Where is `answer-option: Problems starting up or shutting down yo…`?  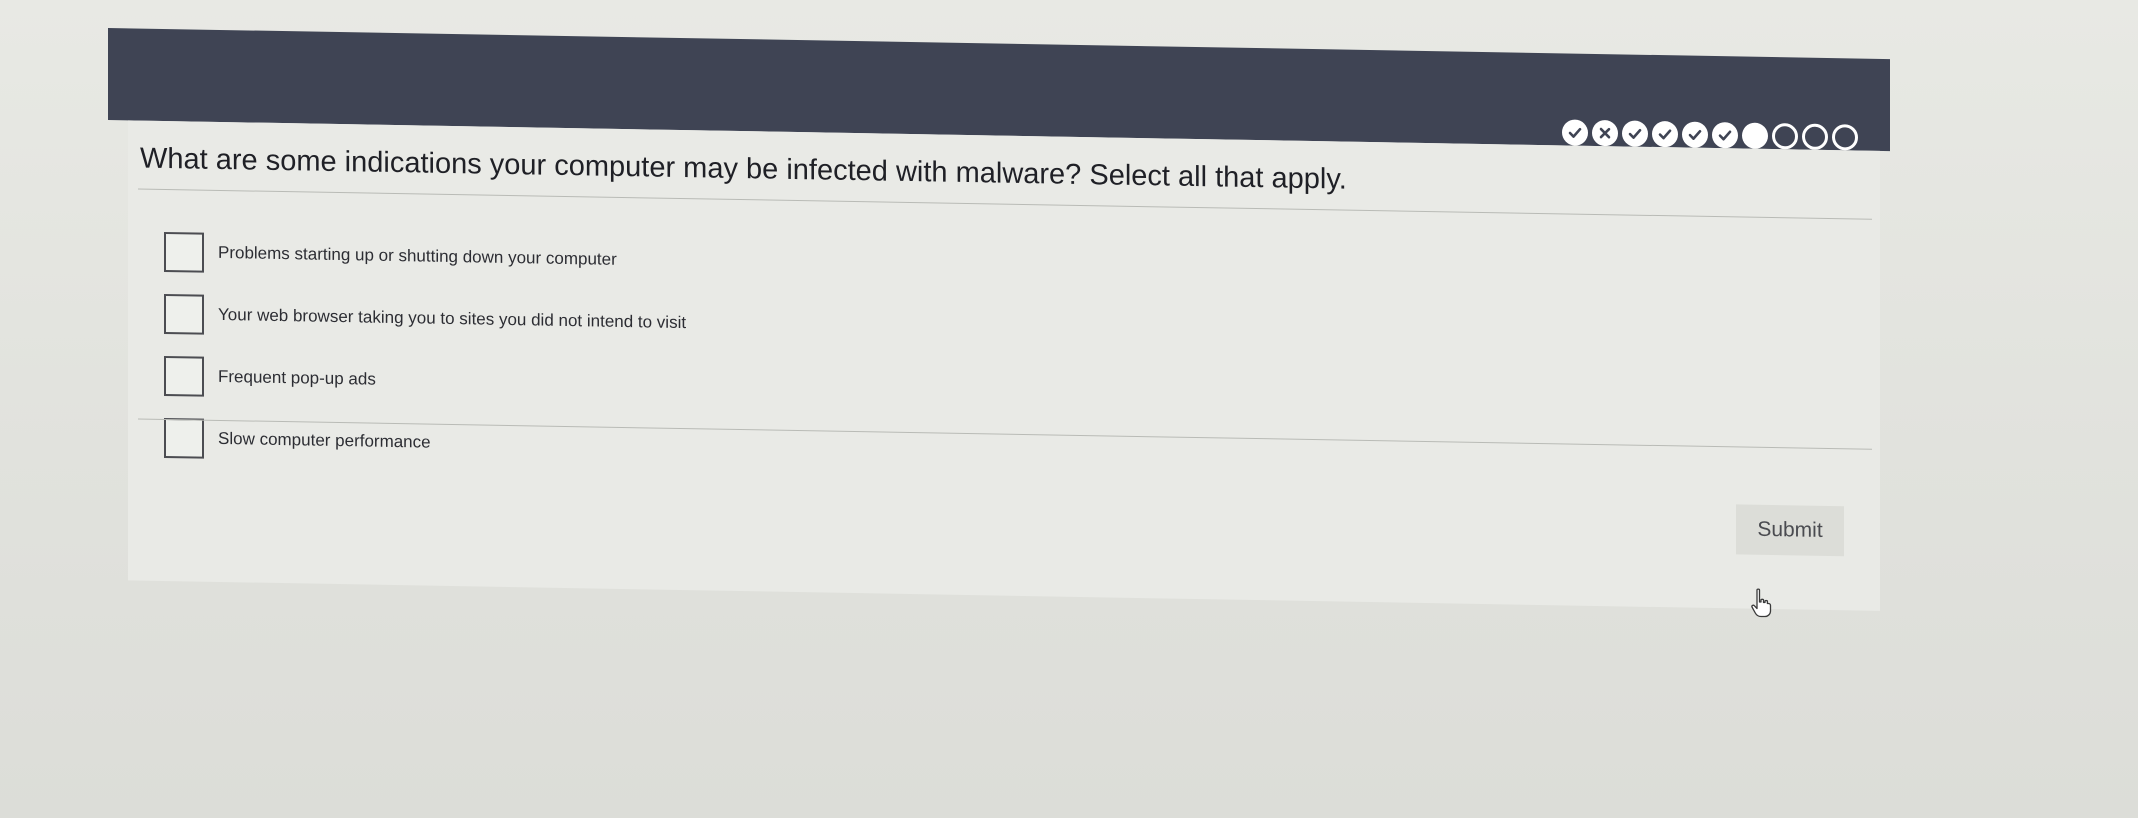
answer-option: Problems starting up or shutting down yo… is located at coordinates (425, 256).